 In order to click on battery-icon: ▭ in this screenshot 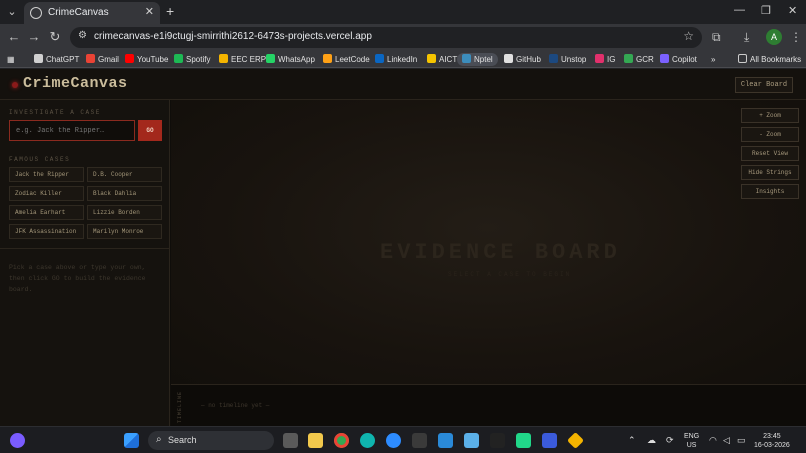, I will do `click(741, 440)`.